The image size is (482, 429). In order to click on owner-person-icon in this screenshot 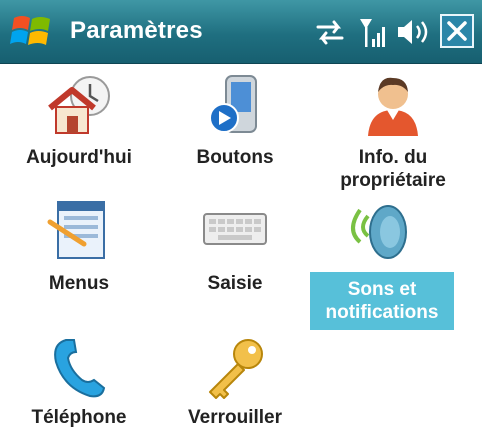, I will do `click(393, 106)`.